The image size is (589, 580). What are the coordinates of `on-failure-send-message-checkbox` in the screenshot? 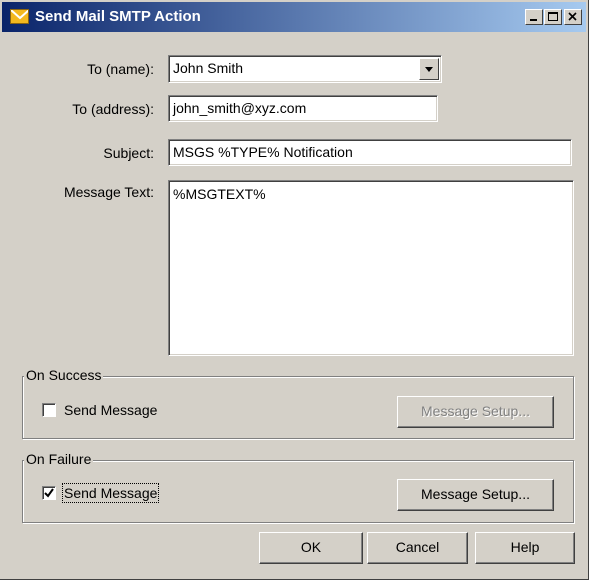 It's located at (49, 493).